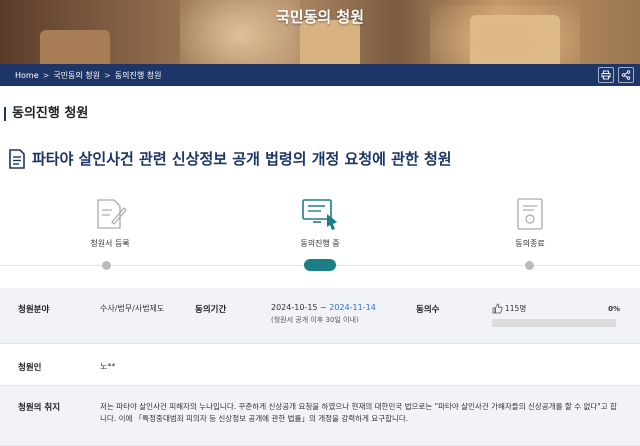 This screenshot has width=640, height=446. What do you see at coordinates (319, 214) in the screenshot?
I see `monitor-hand-icon` at bounding box center [319, 214].